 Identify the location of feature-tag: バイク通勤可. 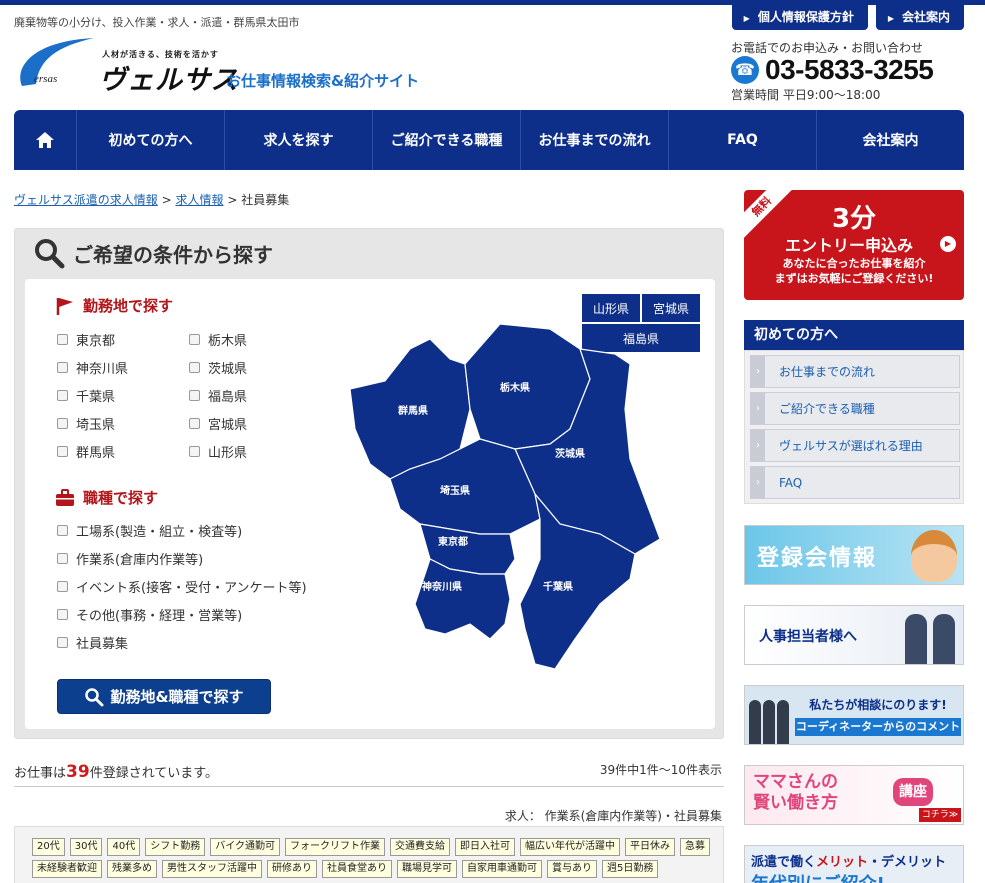
(245, 847).